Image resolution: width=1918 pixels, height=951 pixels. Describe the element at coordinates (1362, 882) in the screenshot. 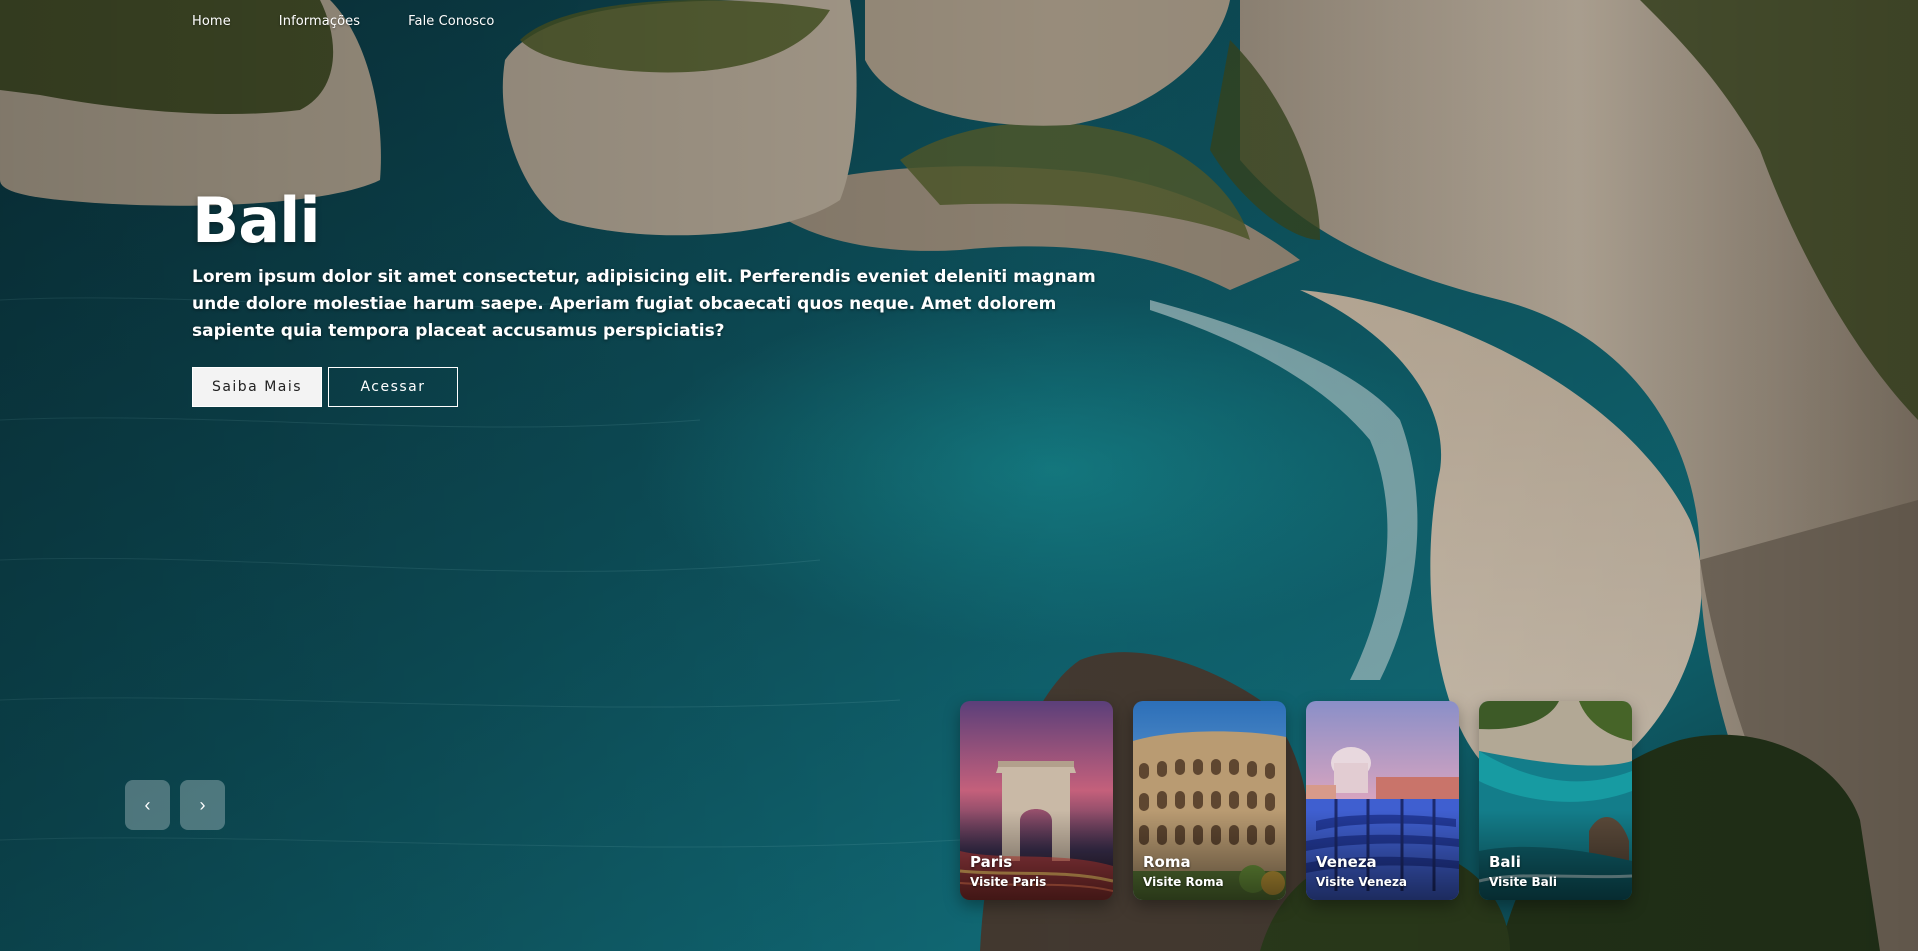

I see `card-subtitle: Visite Veneza` at that location.